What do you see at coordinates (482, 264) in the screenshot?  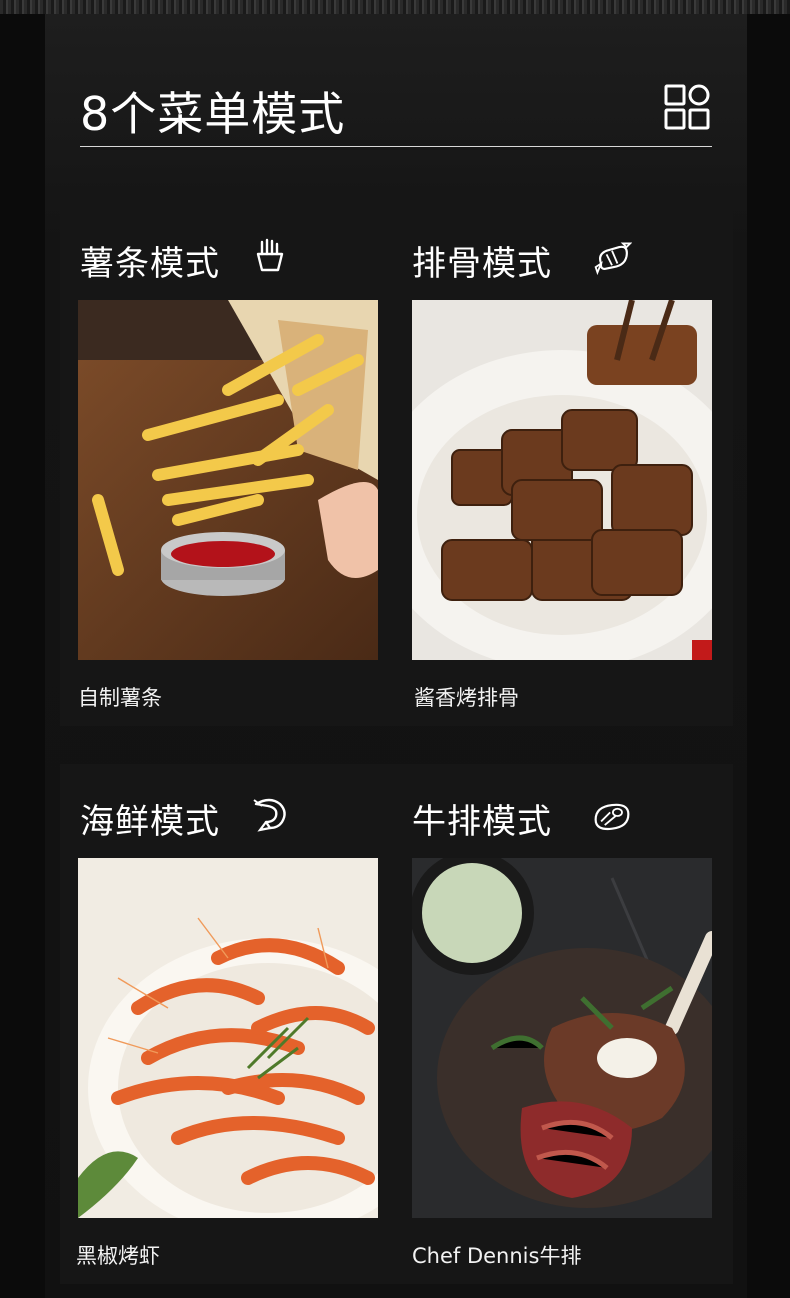 I see `mode-title: 排骨模式` at bounding box center [482, 264].